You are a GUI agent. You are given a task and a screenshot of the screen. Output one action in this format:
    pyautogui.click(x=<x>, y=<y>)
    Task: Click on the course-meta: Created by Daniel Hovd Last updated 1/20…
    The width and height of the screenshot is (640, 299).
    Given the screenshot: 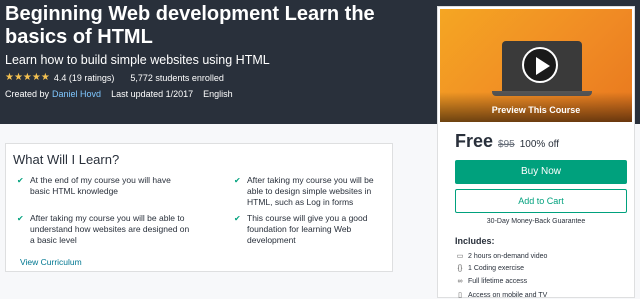 What is the action you would take?
    pyautogui.click(x=119, y=94)
    